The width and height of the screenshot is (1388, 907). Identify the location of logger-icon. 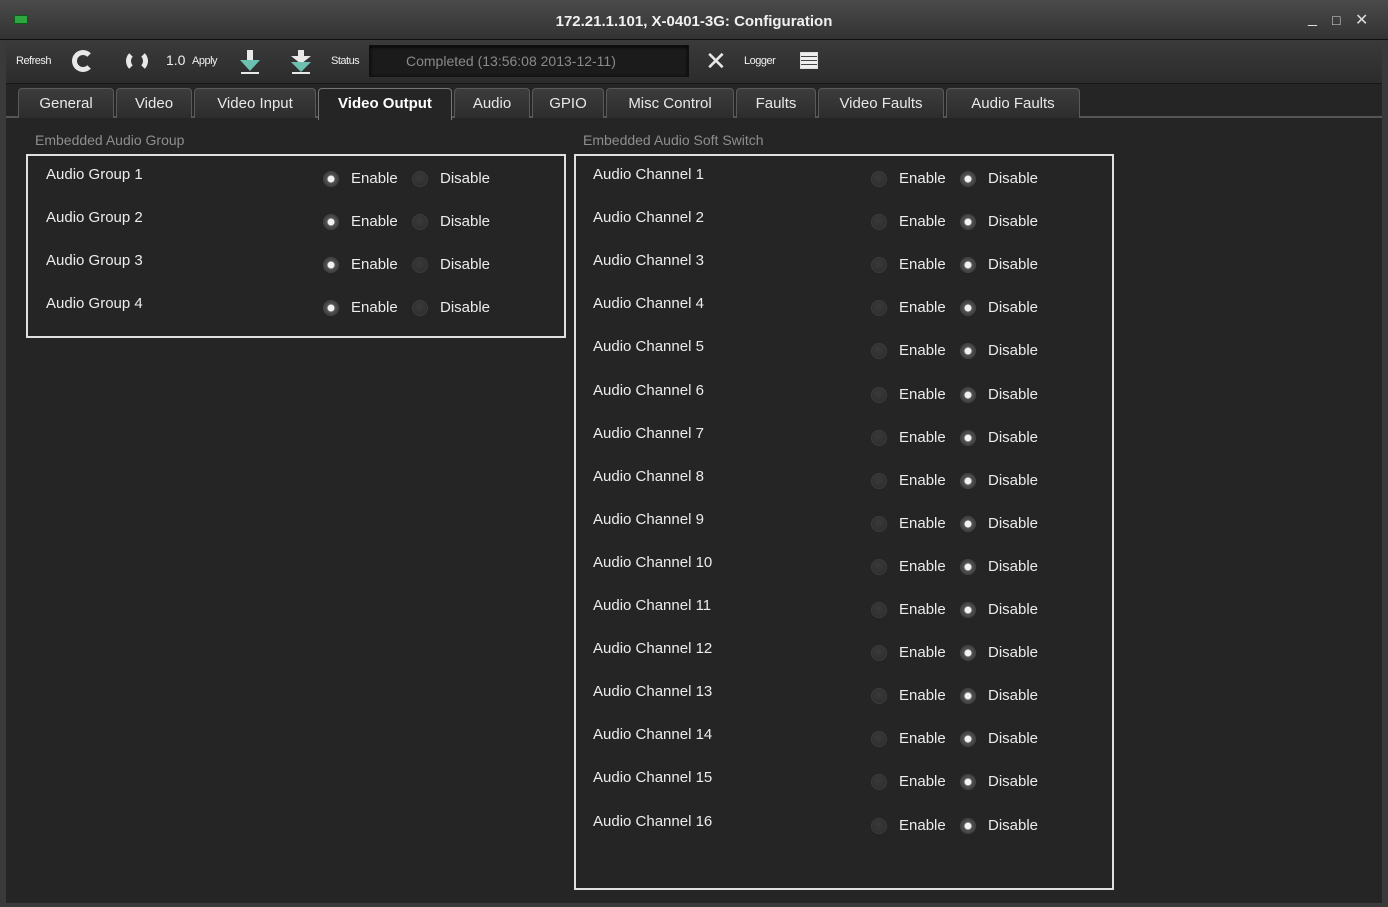
(809, 60).